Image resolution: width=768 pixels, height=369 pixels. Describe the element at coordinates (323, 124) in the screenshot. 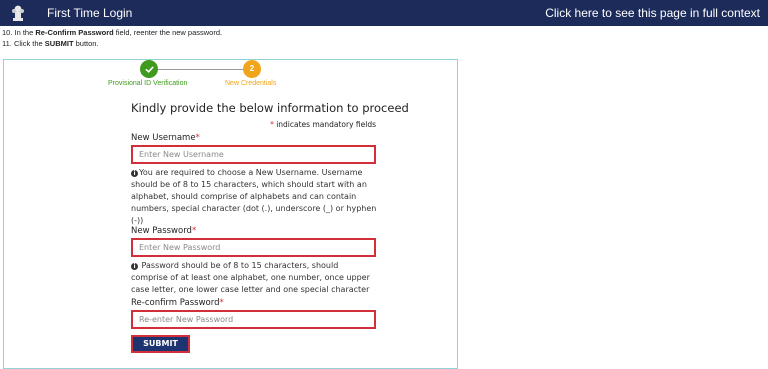

I see `mandatory-fields-note: * indicates mandatory fields` at that location.